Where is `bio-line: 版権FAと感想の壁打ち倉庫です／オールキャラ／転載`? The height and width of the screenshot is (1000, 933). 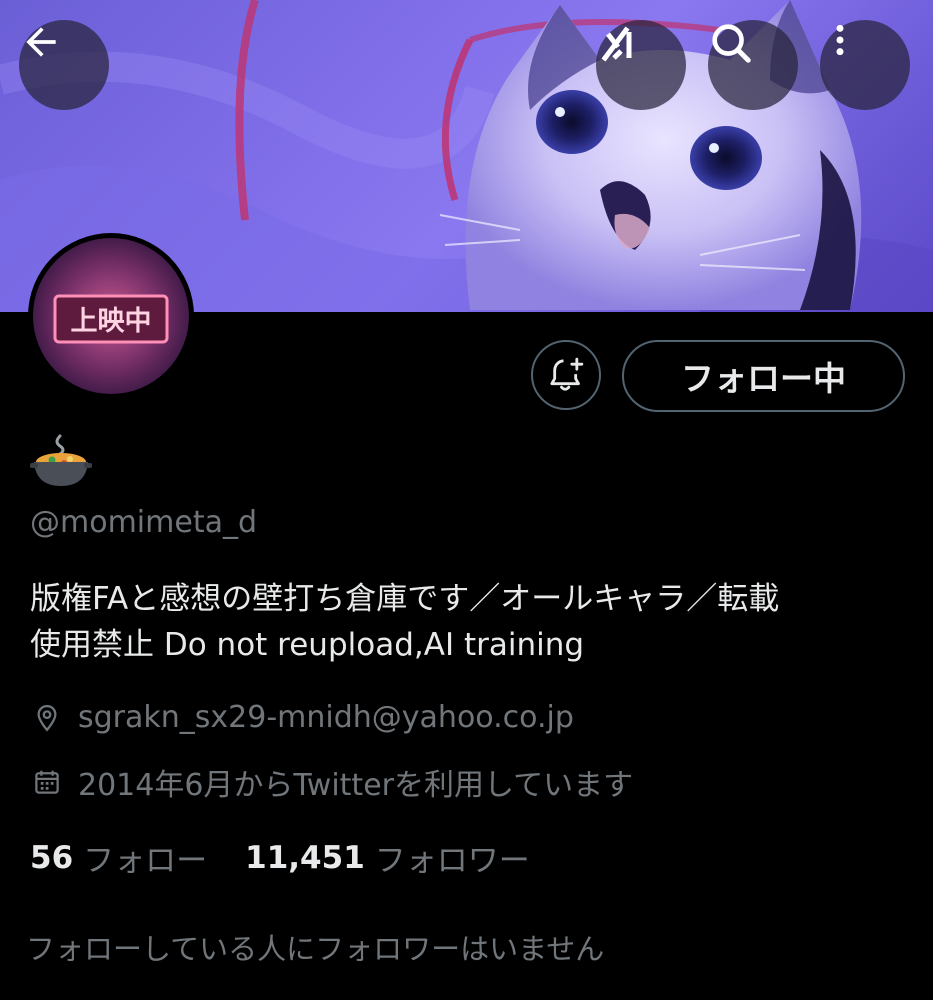
bio-line: 版権FAと感想の壁打ち倉庫です／オールキャラ／転載 is located at coordinates (405, 599).